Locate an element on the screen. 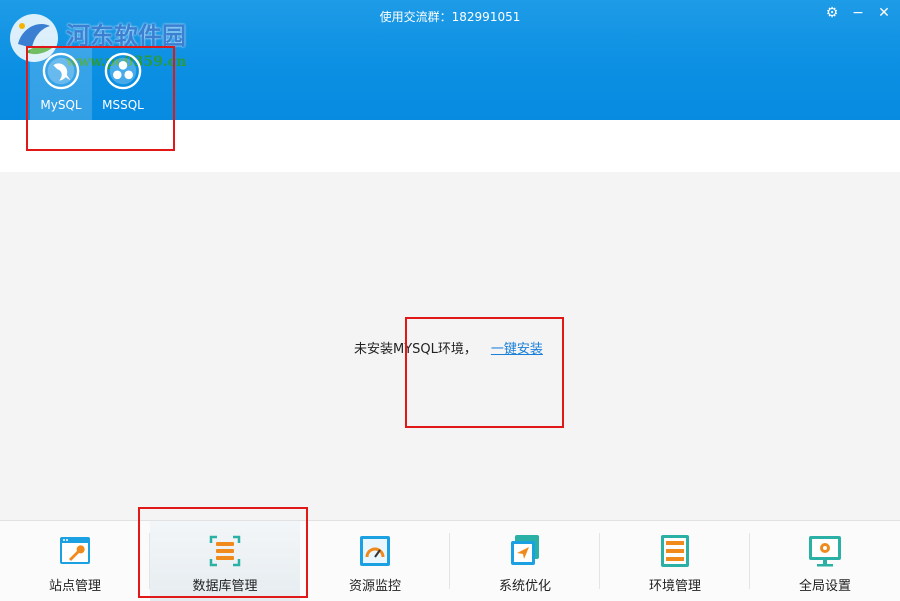 This screenshot has height=601, width=900. nav-monitor-label: 资源监控 is located at coordinates (374, 586).